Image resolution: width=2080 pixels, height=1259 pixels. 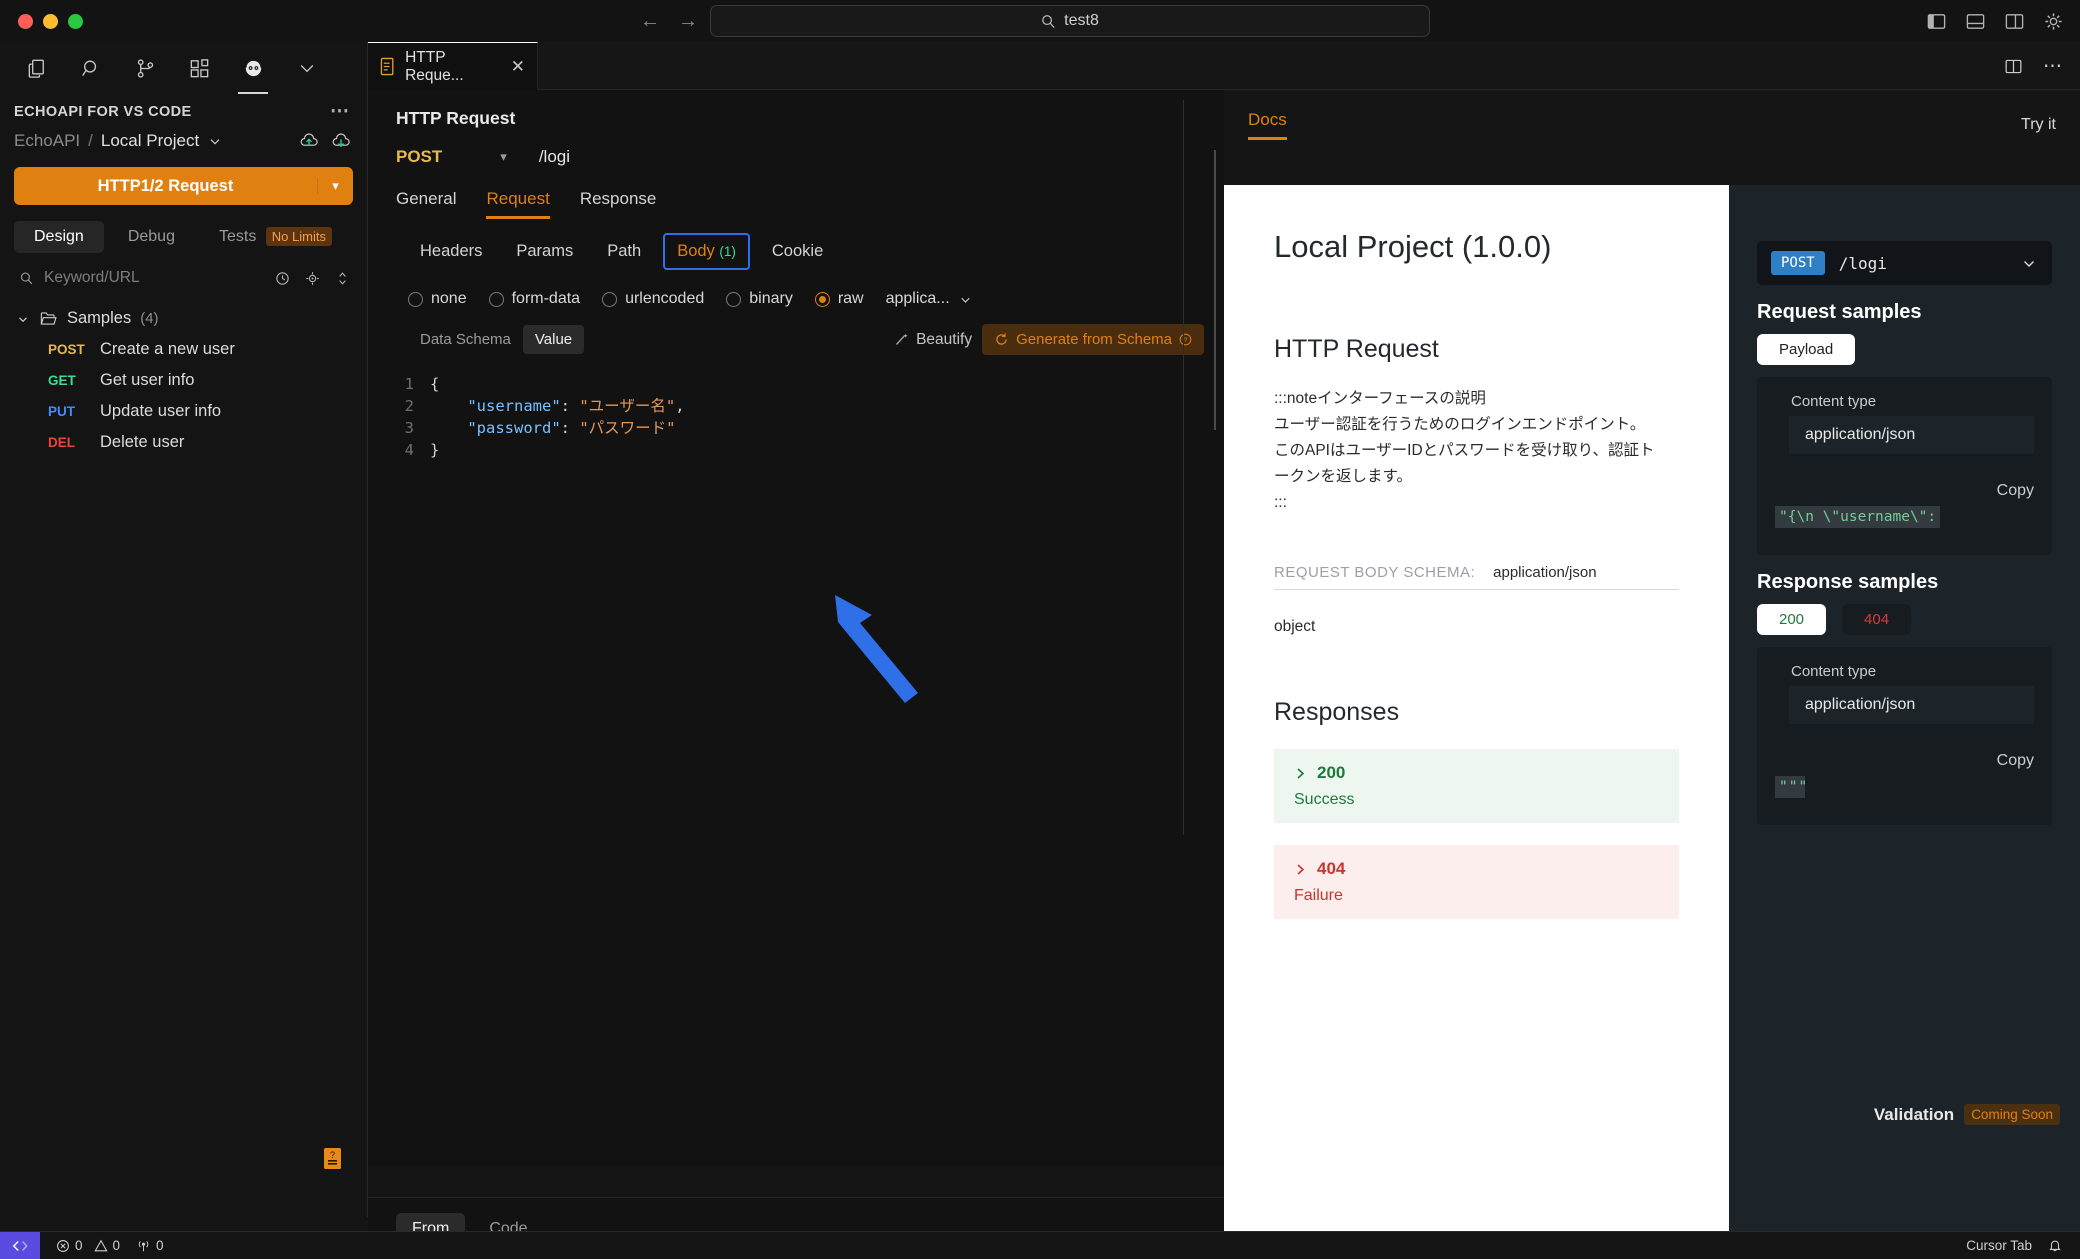 I want to click on wand-icon, so click(x=902, y=339).